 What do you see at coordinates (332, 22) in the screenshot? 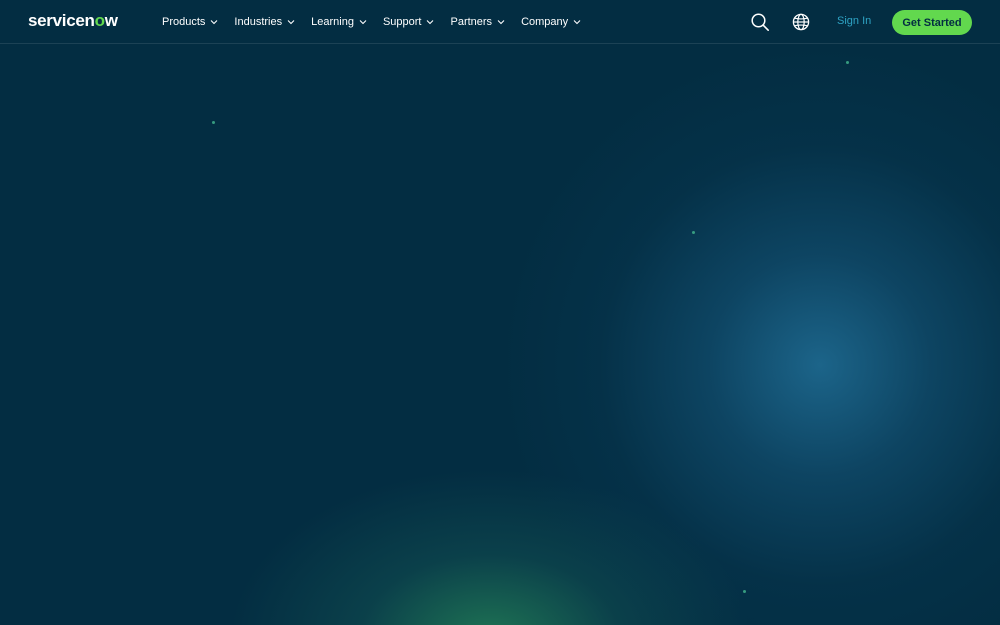
I see `nav-item-label: Learning` at bounding box center [332, 22].